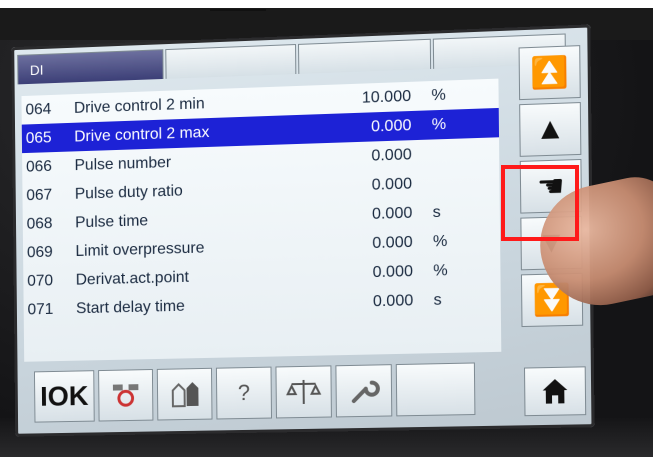 Image resolution: width=653 pixels, height=457 pixels. I want to click on param-number: 071, so click(40, 309).